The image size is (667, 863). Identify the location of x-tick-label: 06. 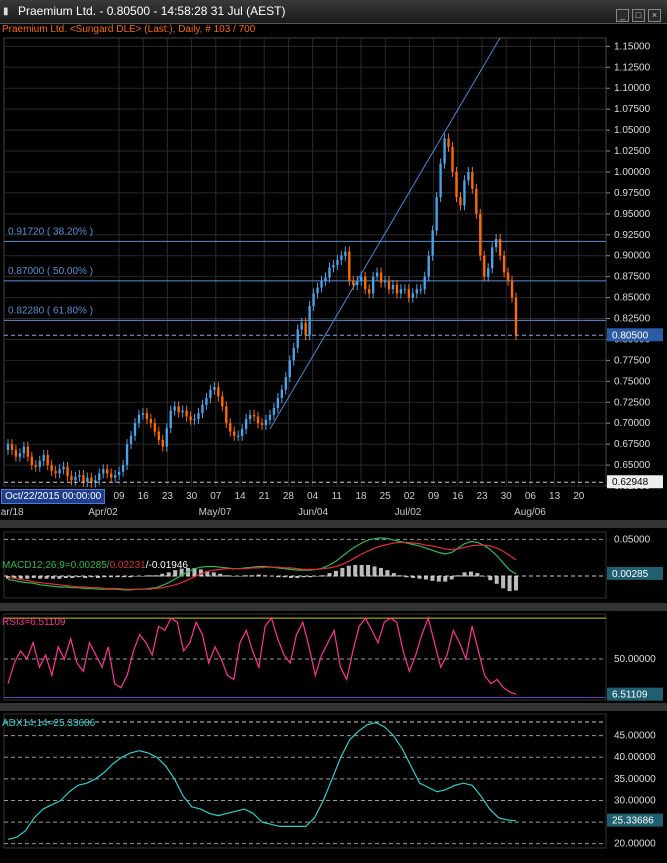
(531, 496).